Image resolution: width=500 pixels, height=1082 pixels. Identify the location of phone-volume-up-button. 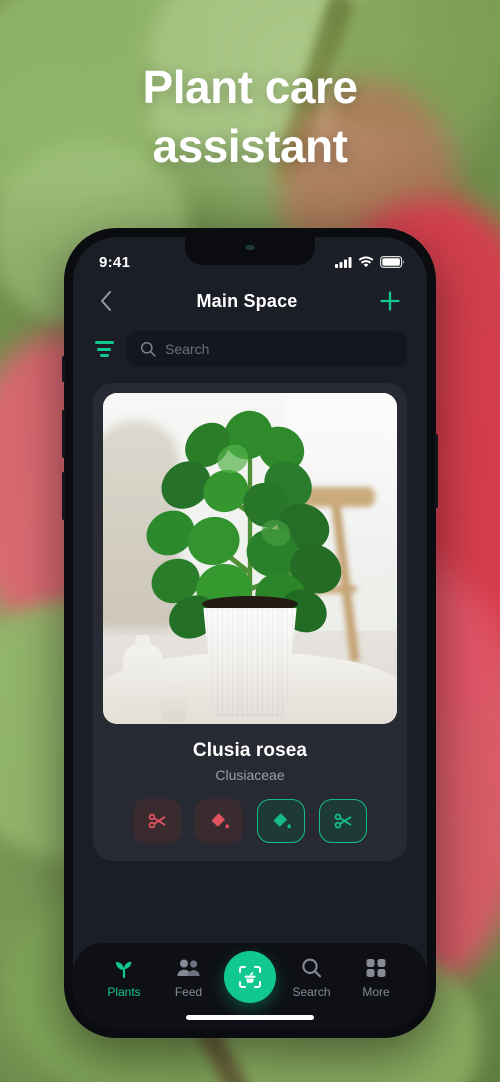
(63, 434).